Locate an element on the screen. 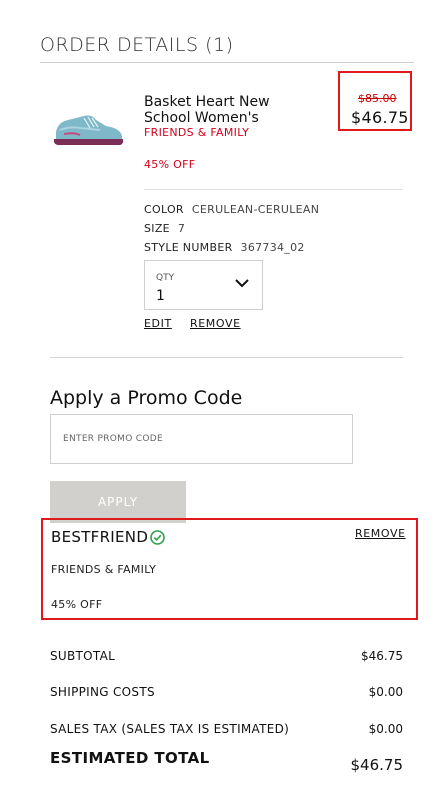 The width and height of the screenshot is (442, 792). applied-promo-discount: 45% OFF is located at coordinates (77, 604).